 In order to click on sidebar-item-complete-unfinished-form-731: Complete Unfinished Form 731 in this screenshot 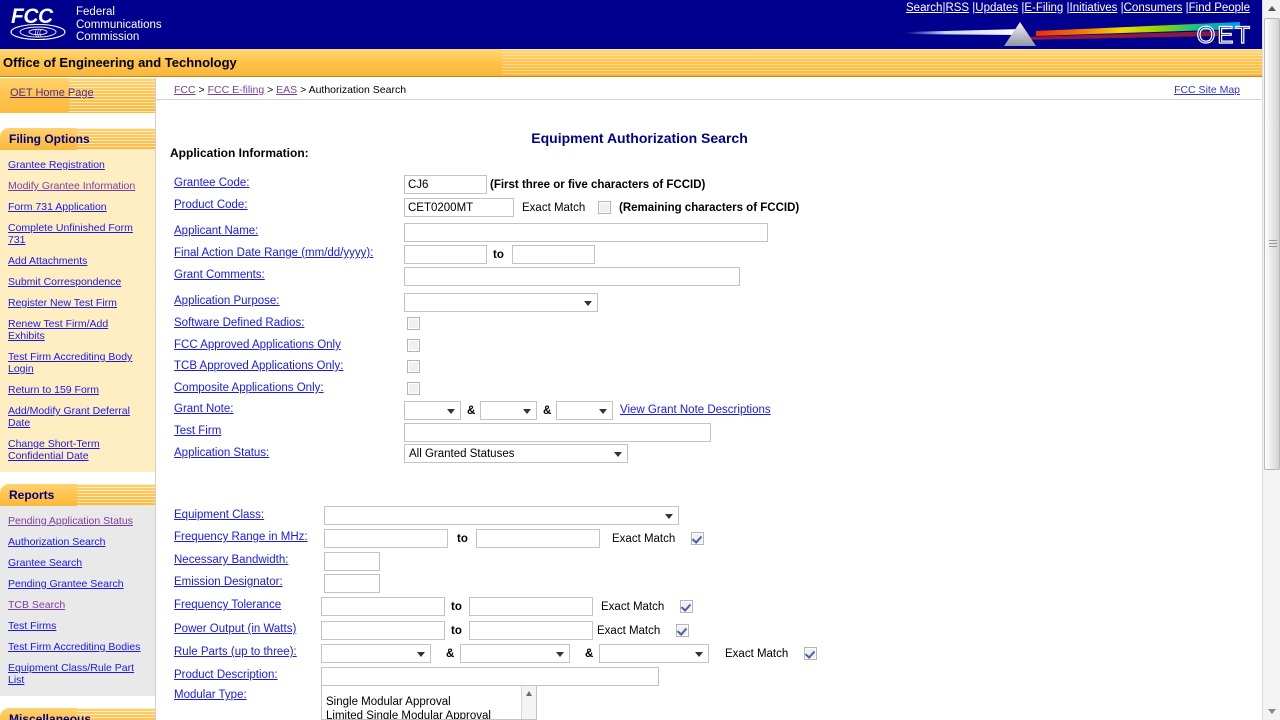, I will do `click(77, 234)`.